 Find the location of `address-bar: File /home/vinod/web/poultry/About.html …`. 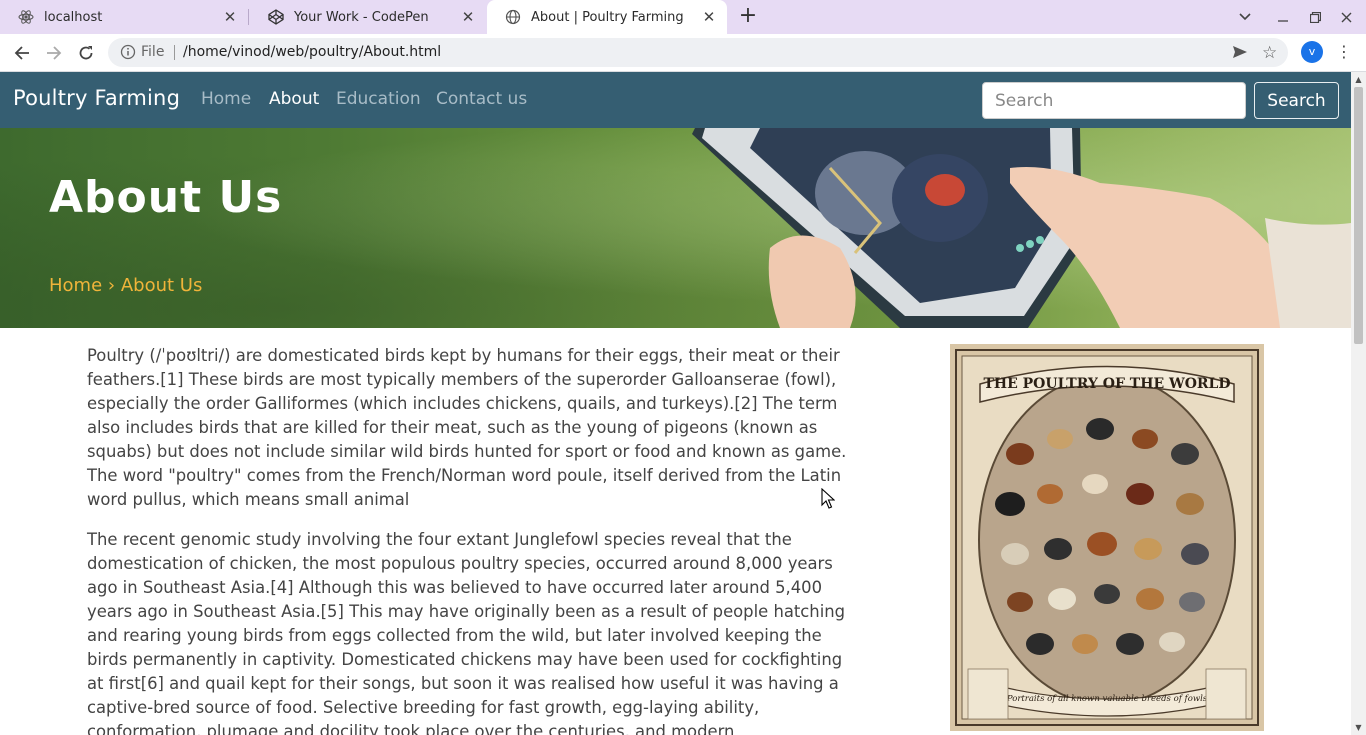

address-bar: File /home/vinod/web/poultry/About.html … is located at coordinates (698, 52).